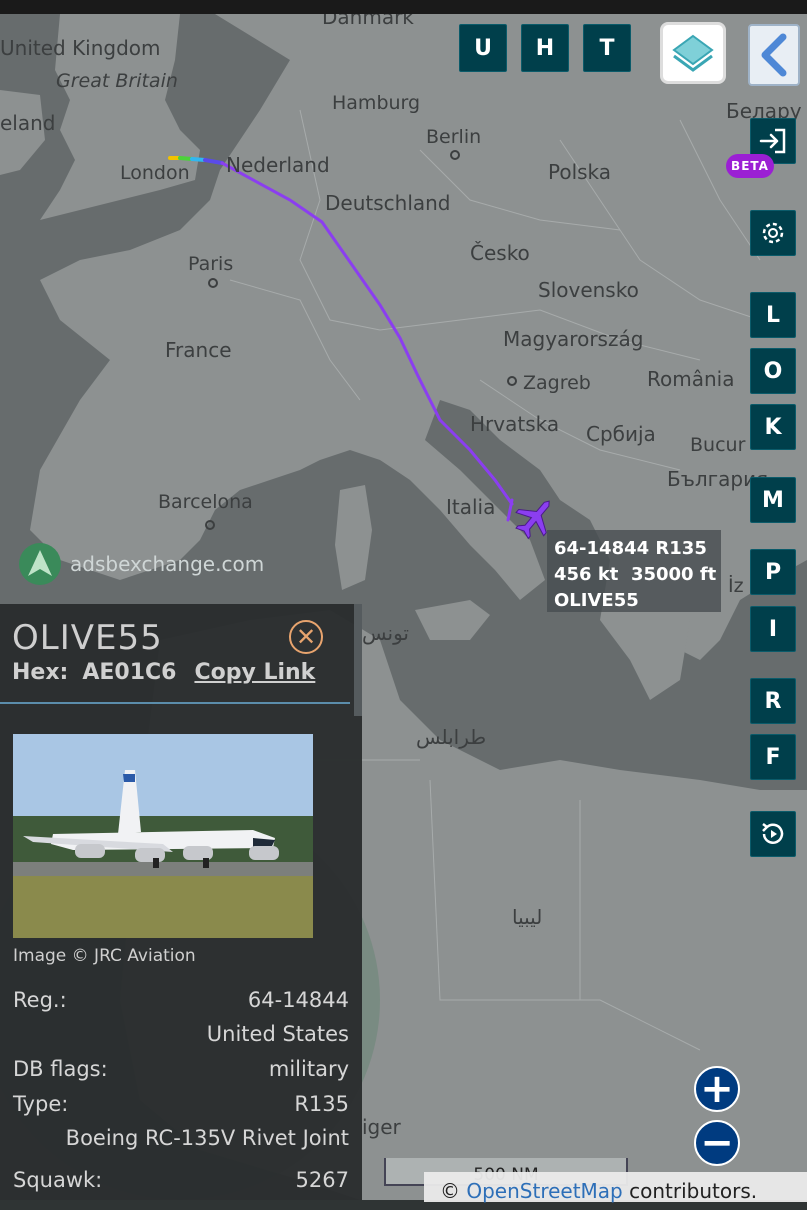 This screenshot has width=807, height=1210. Describe the element at coordinates (588, 290) in the screenshot. I see `map-label: Slovensko` at that location.